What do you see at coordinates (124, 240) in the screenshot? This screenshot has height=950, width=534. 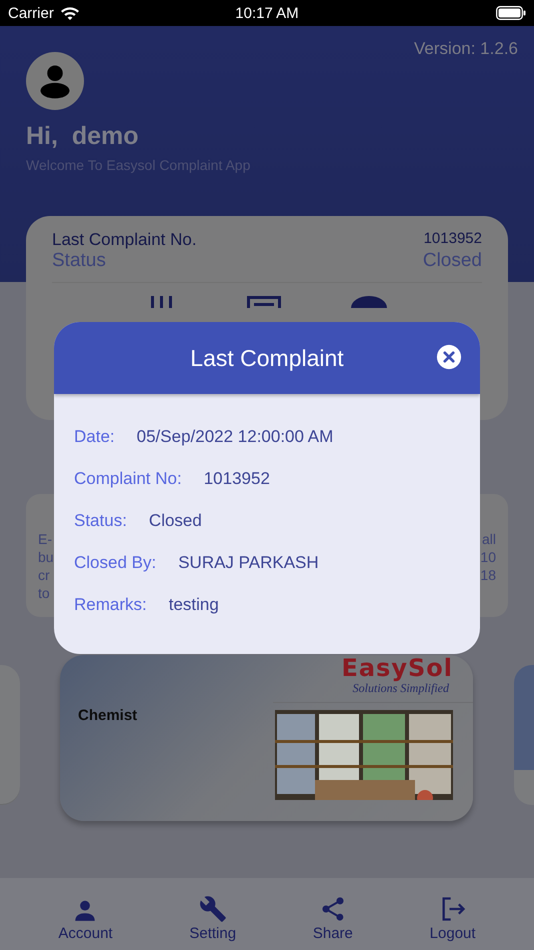 I see `complaint-number-label: Last Complaint No.` at bounding box center [124, 240].